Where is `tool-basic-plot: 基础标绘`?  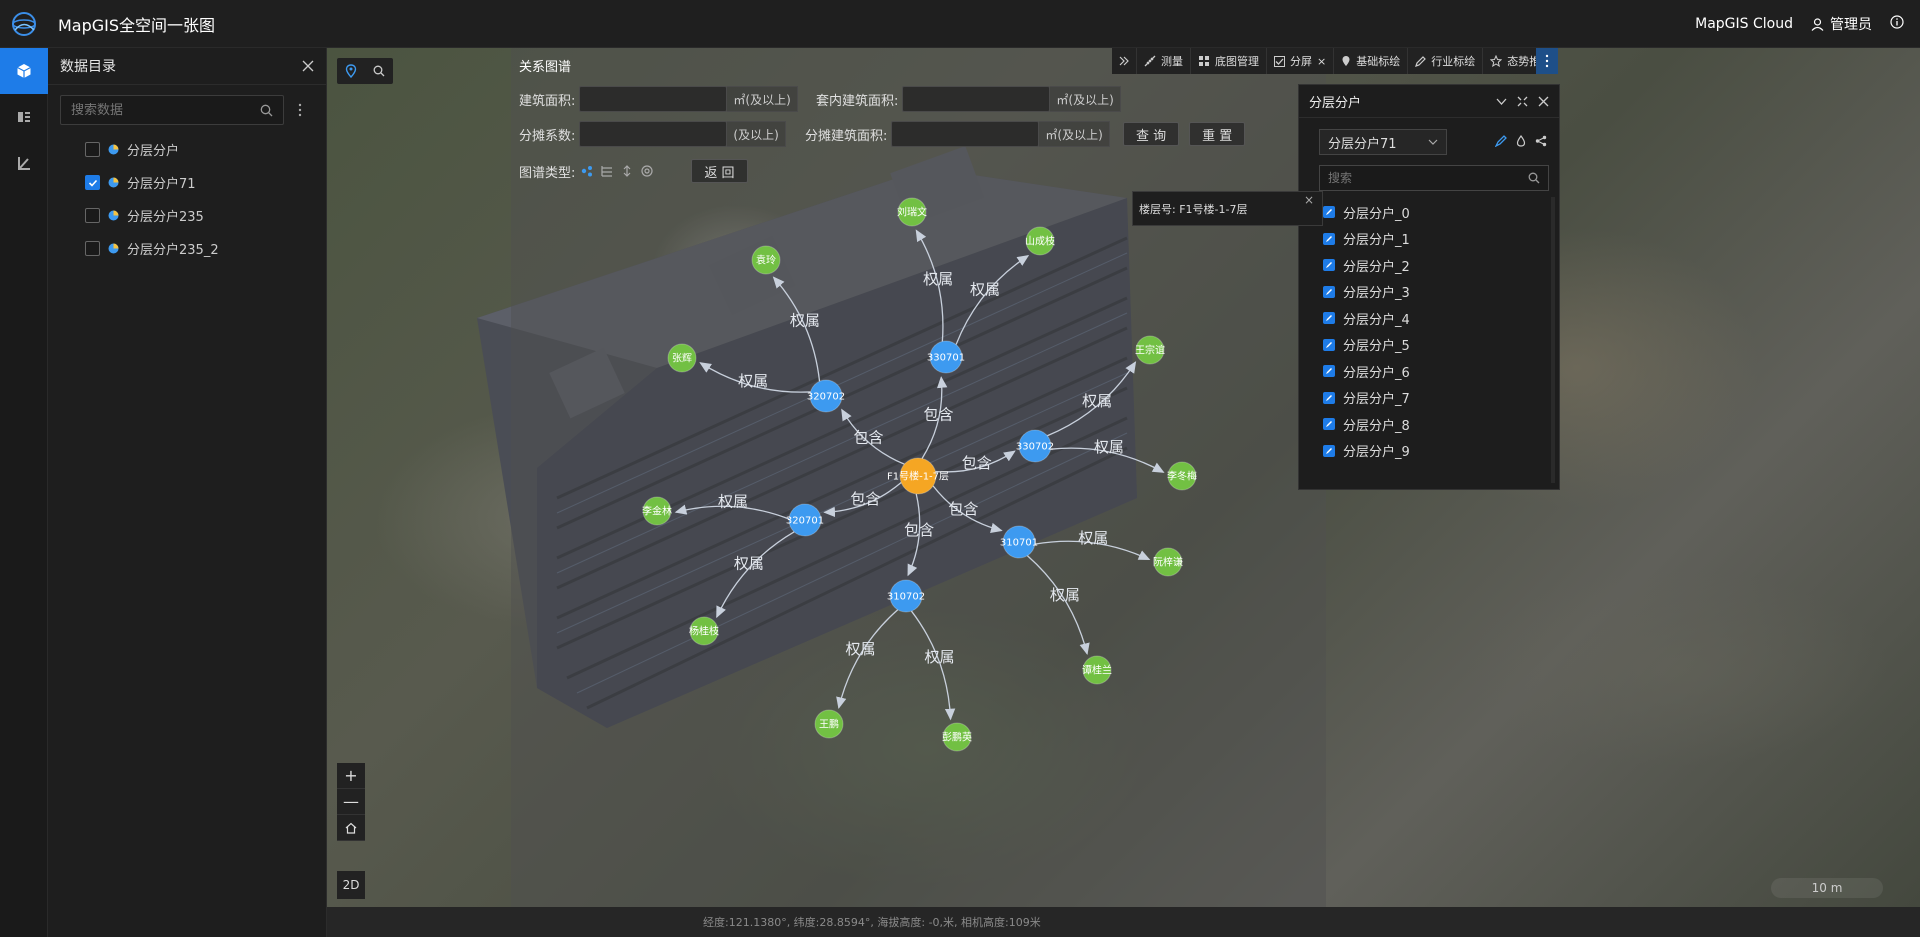
tool-basic-plot: 基础标绘 is located at coordinates (1371, 61).